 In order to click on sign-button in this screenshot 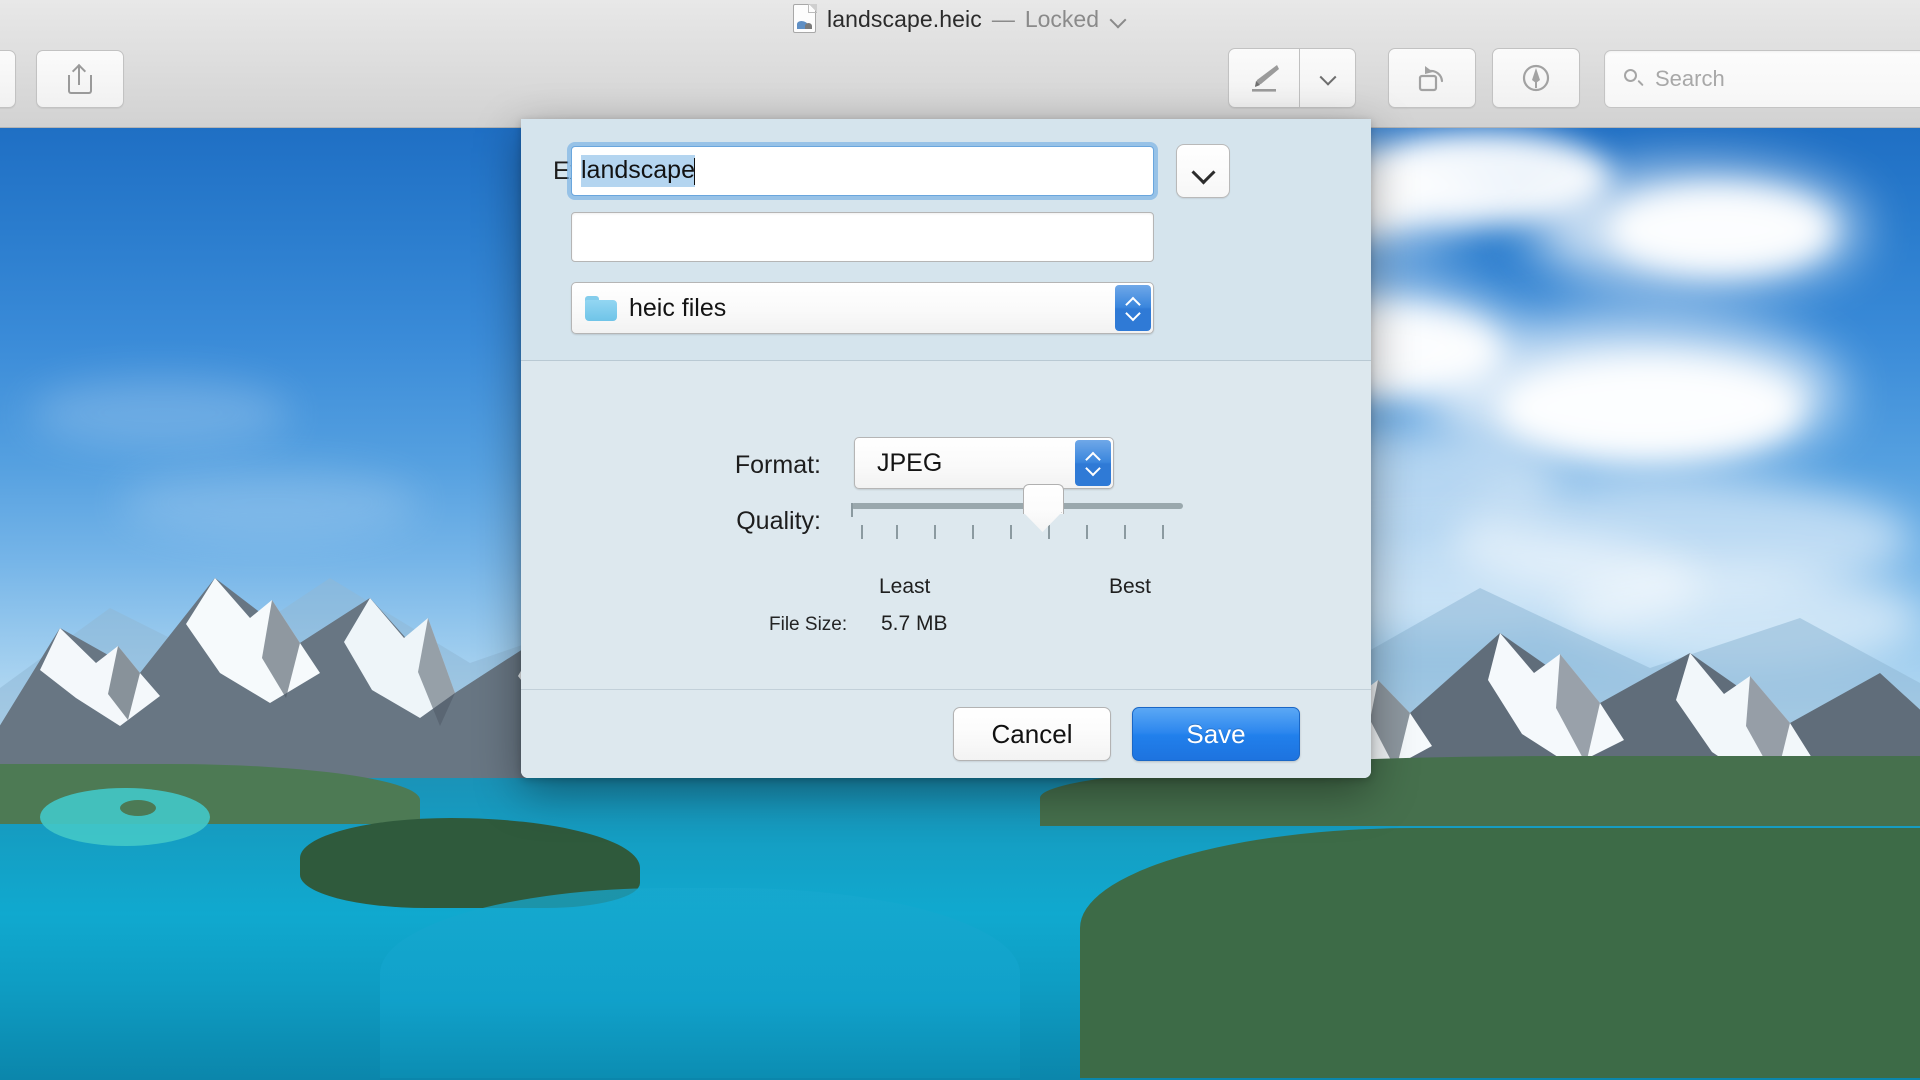, I will do `click(1536, 78)`.